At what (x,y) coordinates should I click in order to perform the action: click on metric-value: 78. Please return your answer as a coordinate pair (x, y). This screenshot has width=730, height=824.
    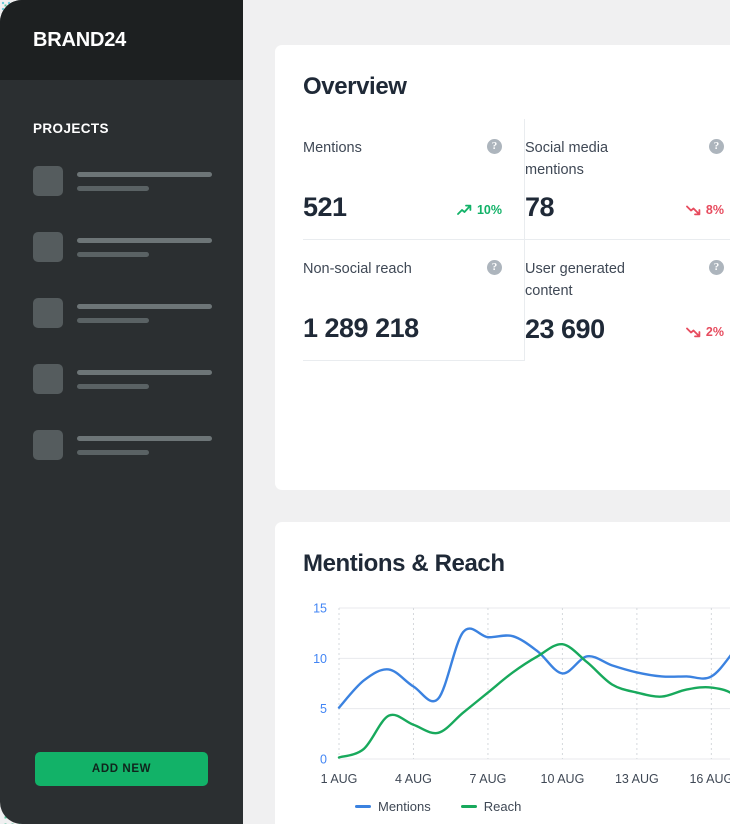
    Looking at the image, I should click on (540, 207).